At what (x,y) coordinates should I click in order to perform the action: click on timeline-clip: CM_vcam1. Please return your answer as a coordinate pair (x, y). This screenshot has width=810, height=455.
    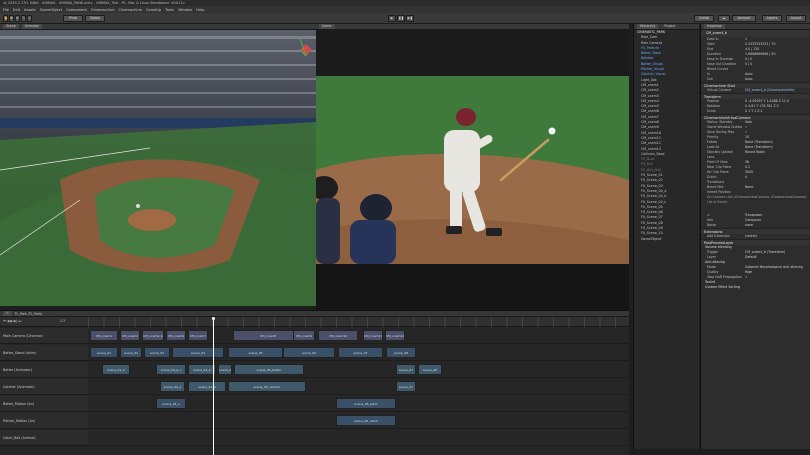
    Looking at the image, I should click on (104, 335).